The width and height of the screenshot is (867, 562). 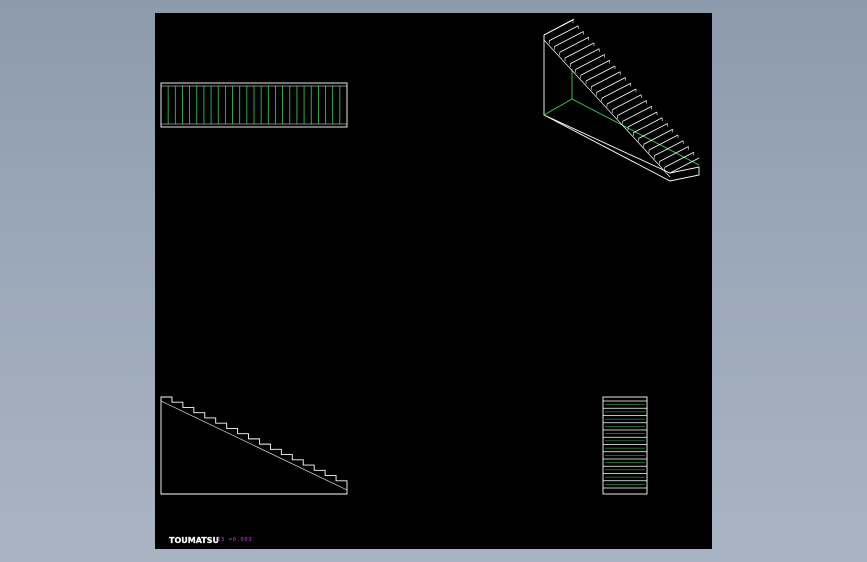 I want to click on stair-isometric-view, so click(x=621, y=100).